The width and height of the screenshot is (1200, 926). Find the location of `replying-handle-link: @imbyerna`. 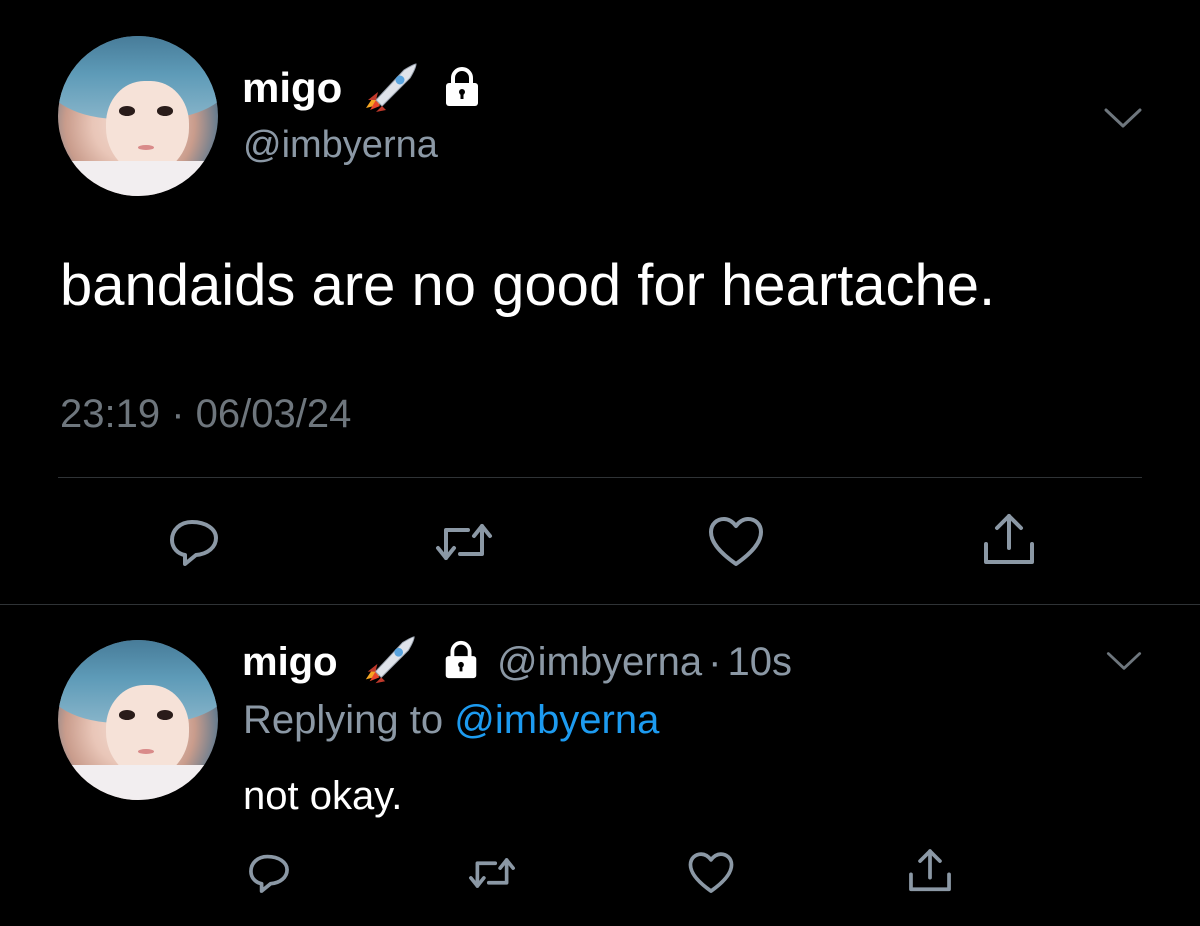

replying-handle-link: @imbyerna is located at coordinates (556, 720).